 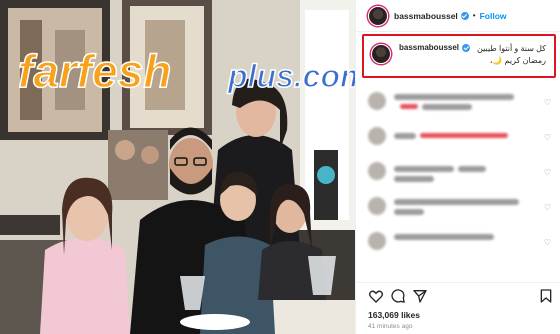 I want to click on verified-icon, so click(x=464, y=15).